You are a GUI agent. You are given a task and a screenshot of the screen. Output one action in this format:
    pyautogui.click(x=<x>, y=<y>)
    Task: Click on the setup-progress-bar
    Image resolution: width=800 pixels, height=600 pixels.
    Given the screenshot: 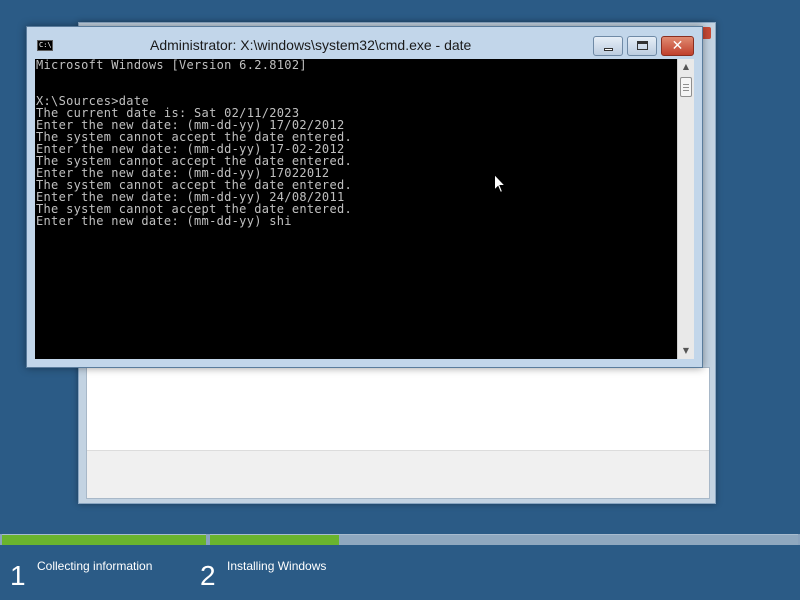 What is the action you would take?
    pyautogui.click(x=400, y=539)
    